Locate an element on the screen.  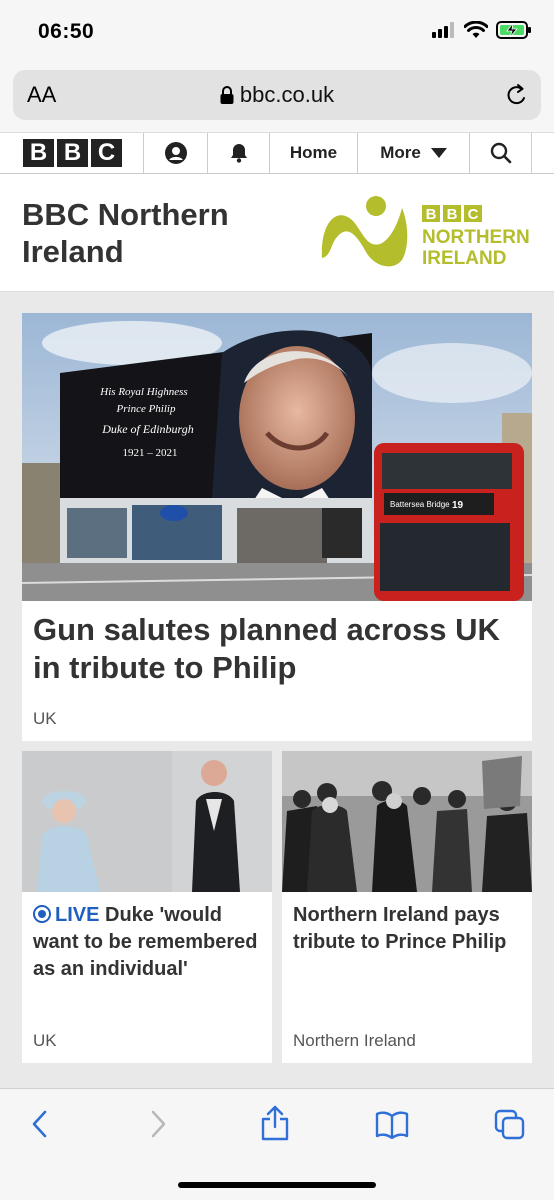
logo-ireland-text: IRELAND is located at coordinates (464, 258).